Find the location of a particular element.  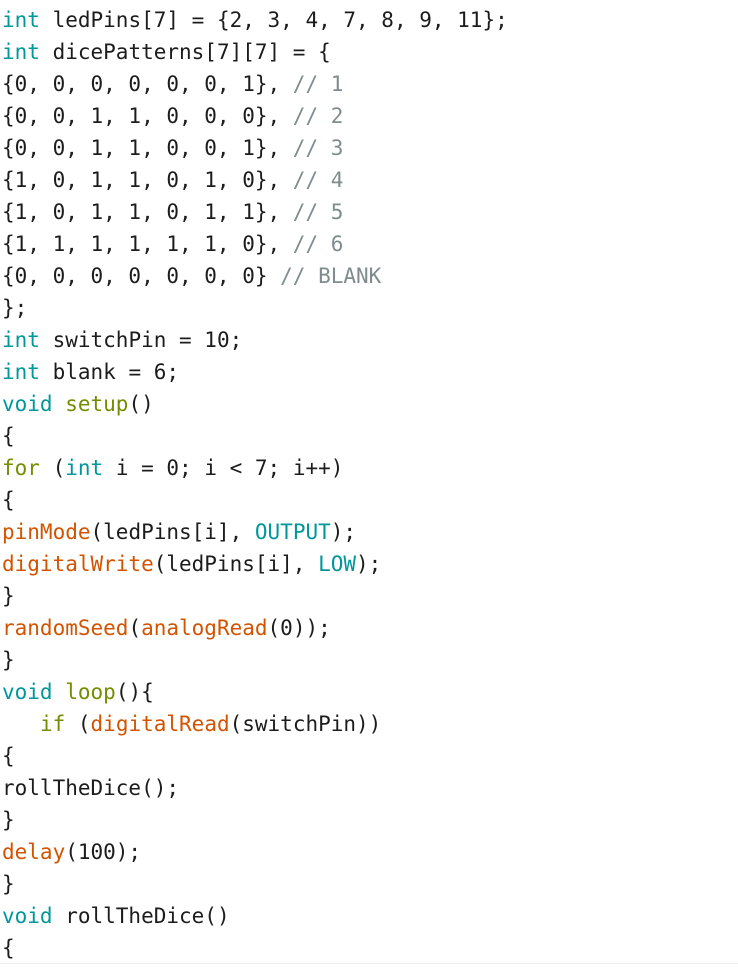

code-token-plain: (100); is located at coordinates (103, 852).